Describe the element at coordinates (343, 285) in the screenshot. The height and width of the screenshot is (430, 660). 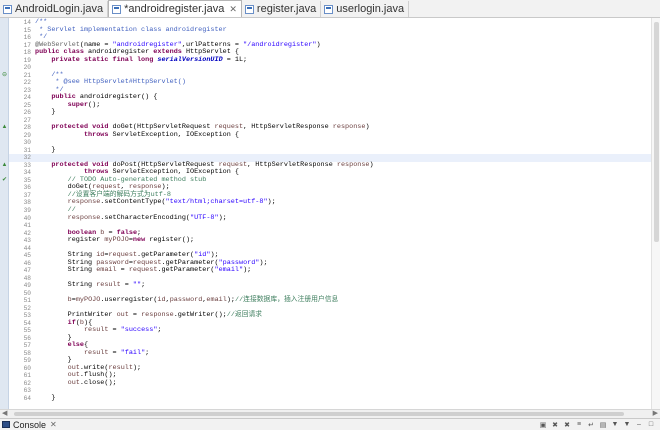
I see `code-line: String result = "";` at that location.